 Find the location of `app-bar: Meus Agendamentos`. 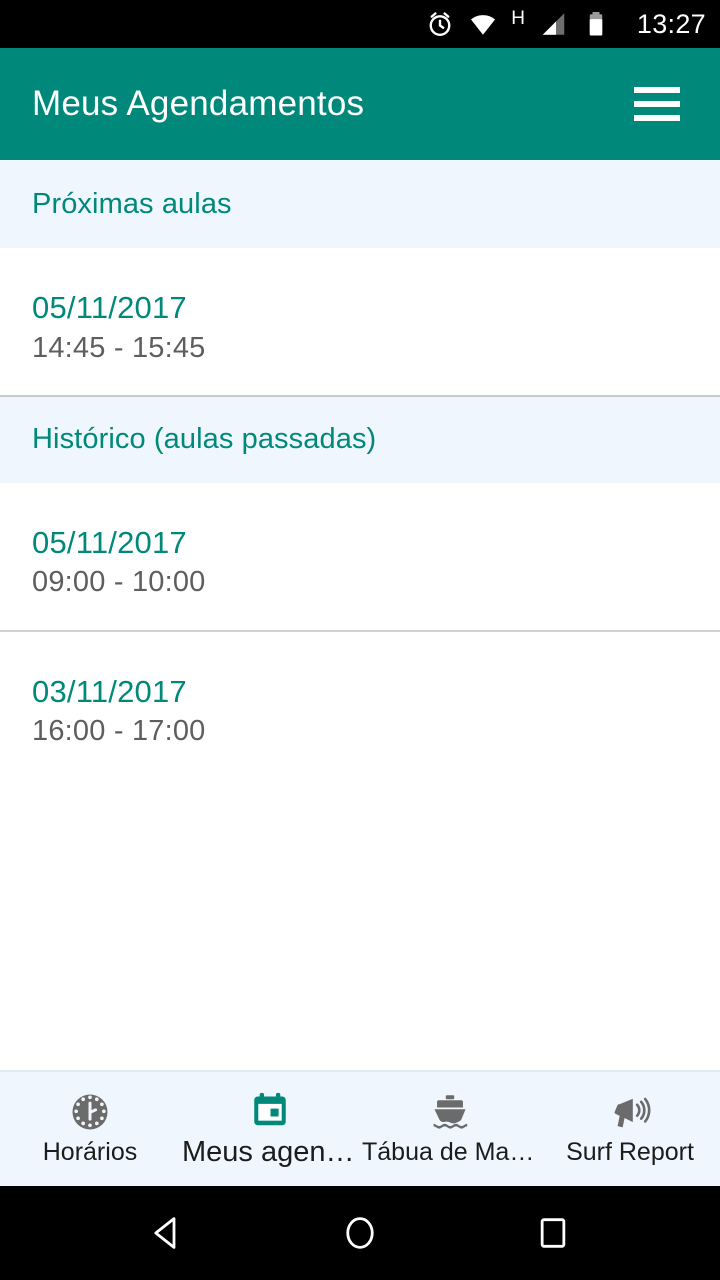

app-bar: Meus Agendamentos is located at coordinates (360, 104).